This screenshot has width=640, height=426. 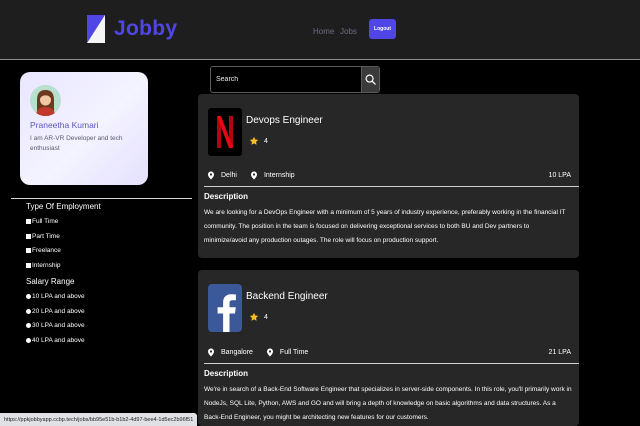 I want to click on search-icon, so click(x=370, y=79).